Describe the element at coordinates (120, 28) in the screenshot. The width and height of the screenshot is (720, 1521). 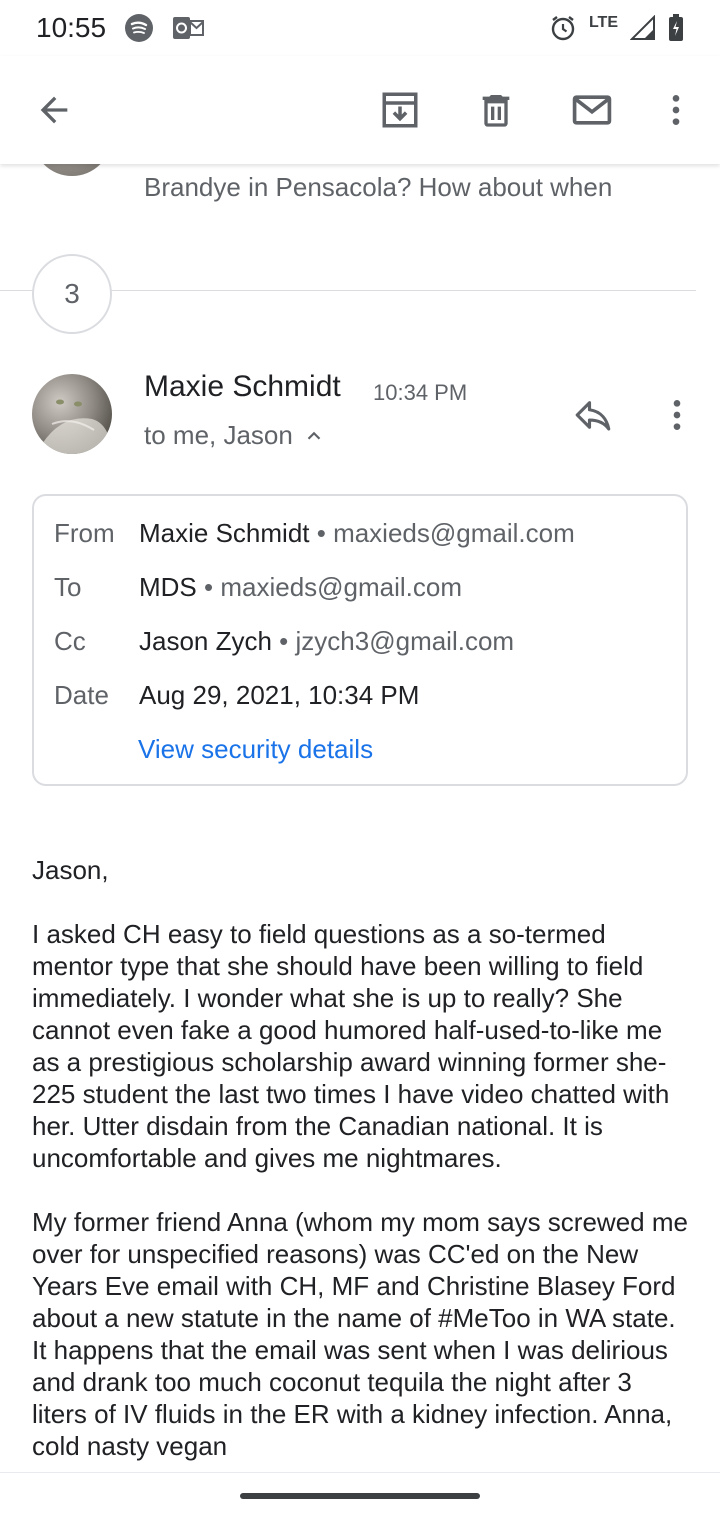
I see `status-left: 10:55` at that location.